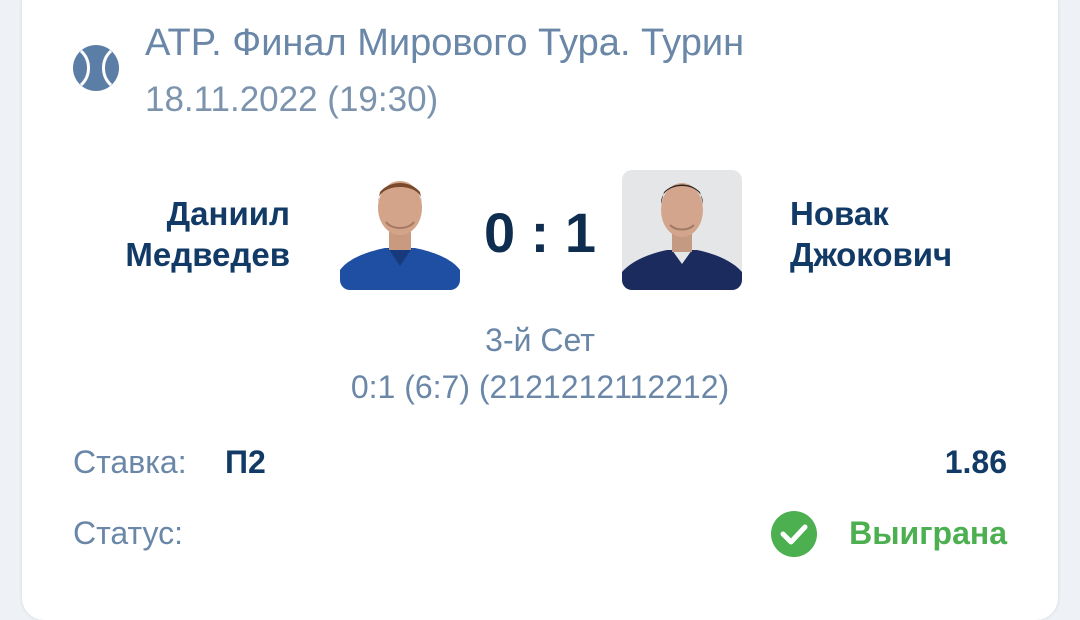  I want to click on status-label: Статус:, so click(128, 533).